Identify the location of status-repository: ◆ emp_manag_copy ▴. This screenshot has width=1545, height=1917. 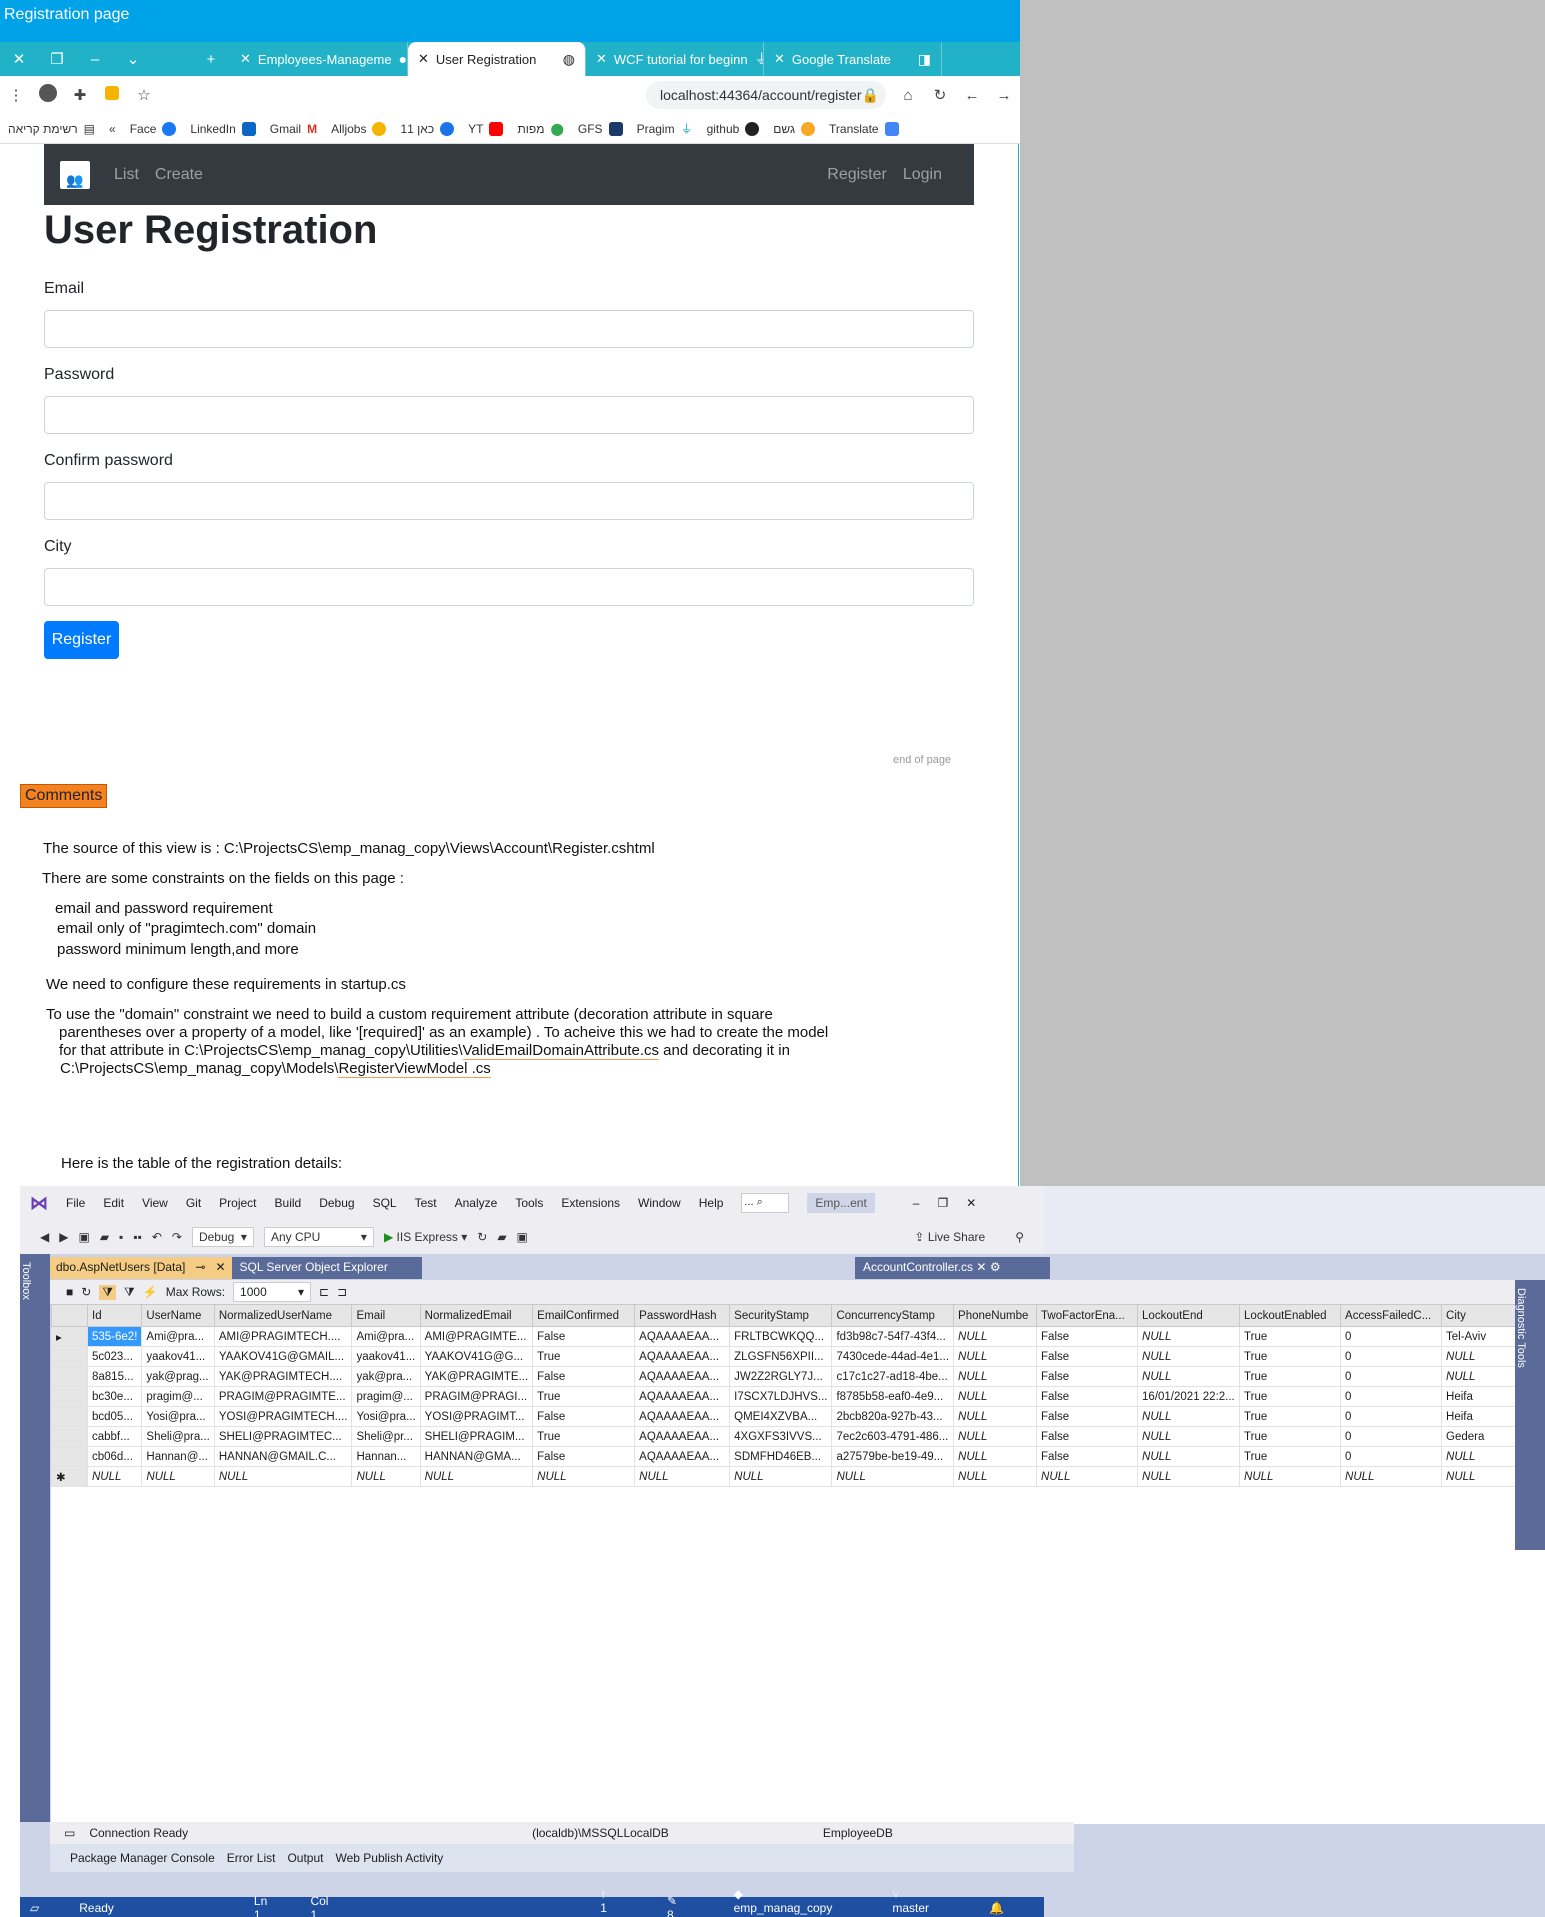
(803, 1902).